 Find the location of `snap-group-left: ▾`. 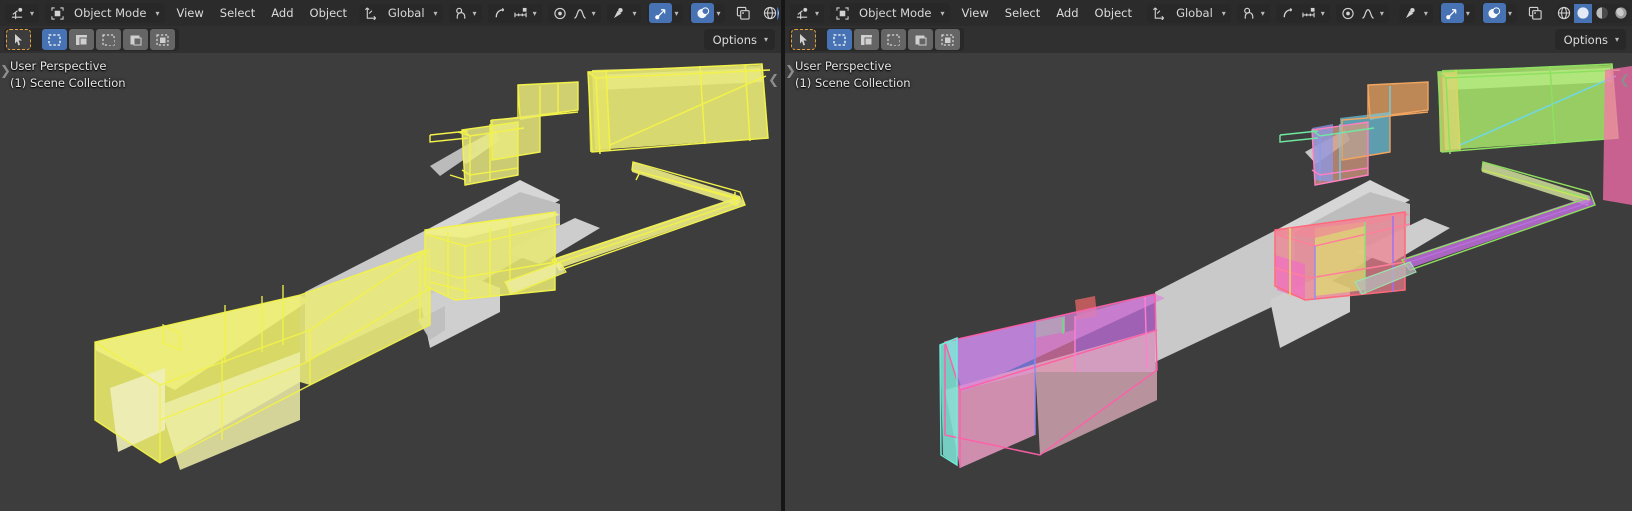

snap-group-left: ▾ is located at coordinates (465, 13).